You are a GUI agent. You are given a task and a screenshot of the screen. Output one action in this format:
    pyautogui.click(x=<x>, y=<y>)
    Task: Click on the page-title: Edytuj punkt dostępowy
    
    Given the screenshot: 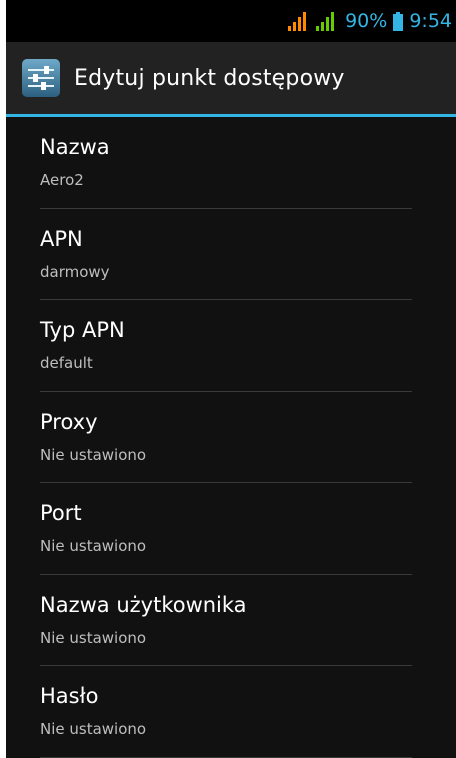 What is the action you would take?
    pyautogui.click(x=209, y=78)
    